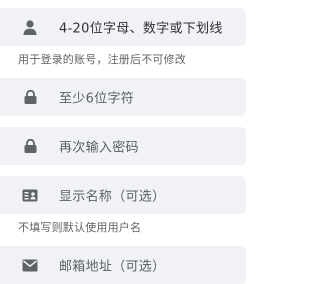 This screenshot has width=320, height=284. What do you see at coordinates (80, 227) in the screenshot?
I see `display-name-hint: 不填写则默认使用用户名` at bounding box center [80, 227].